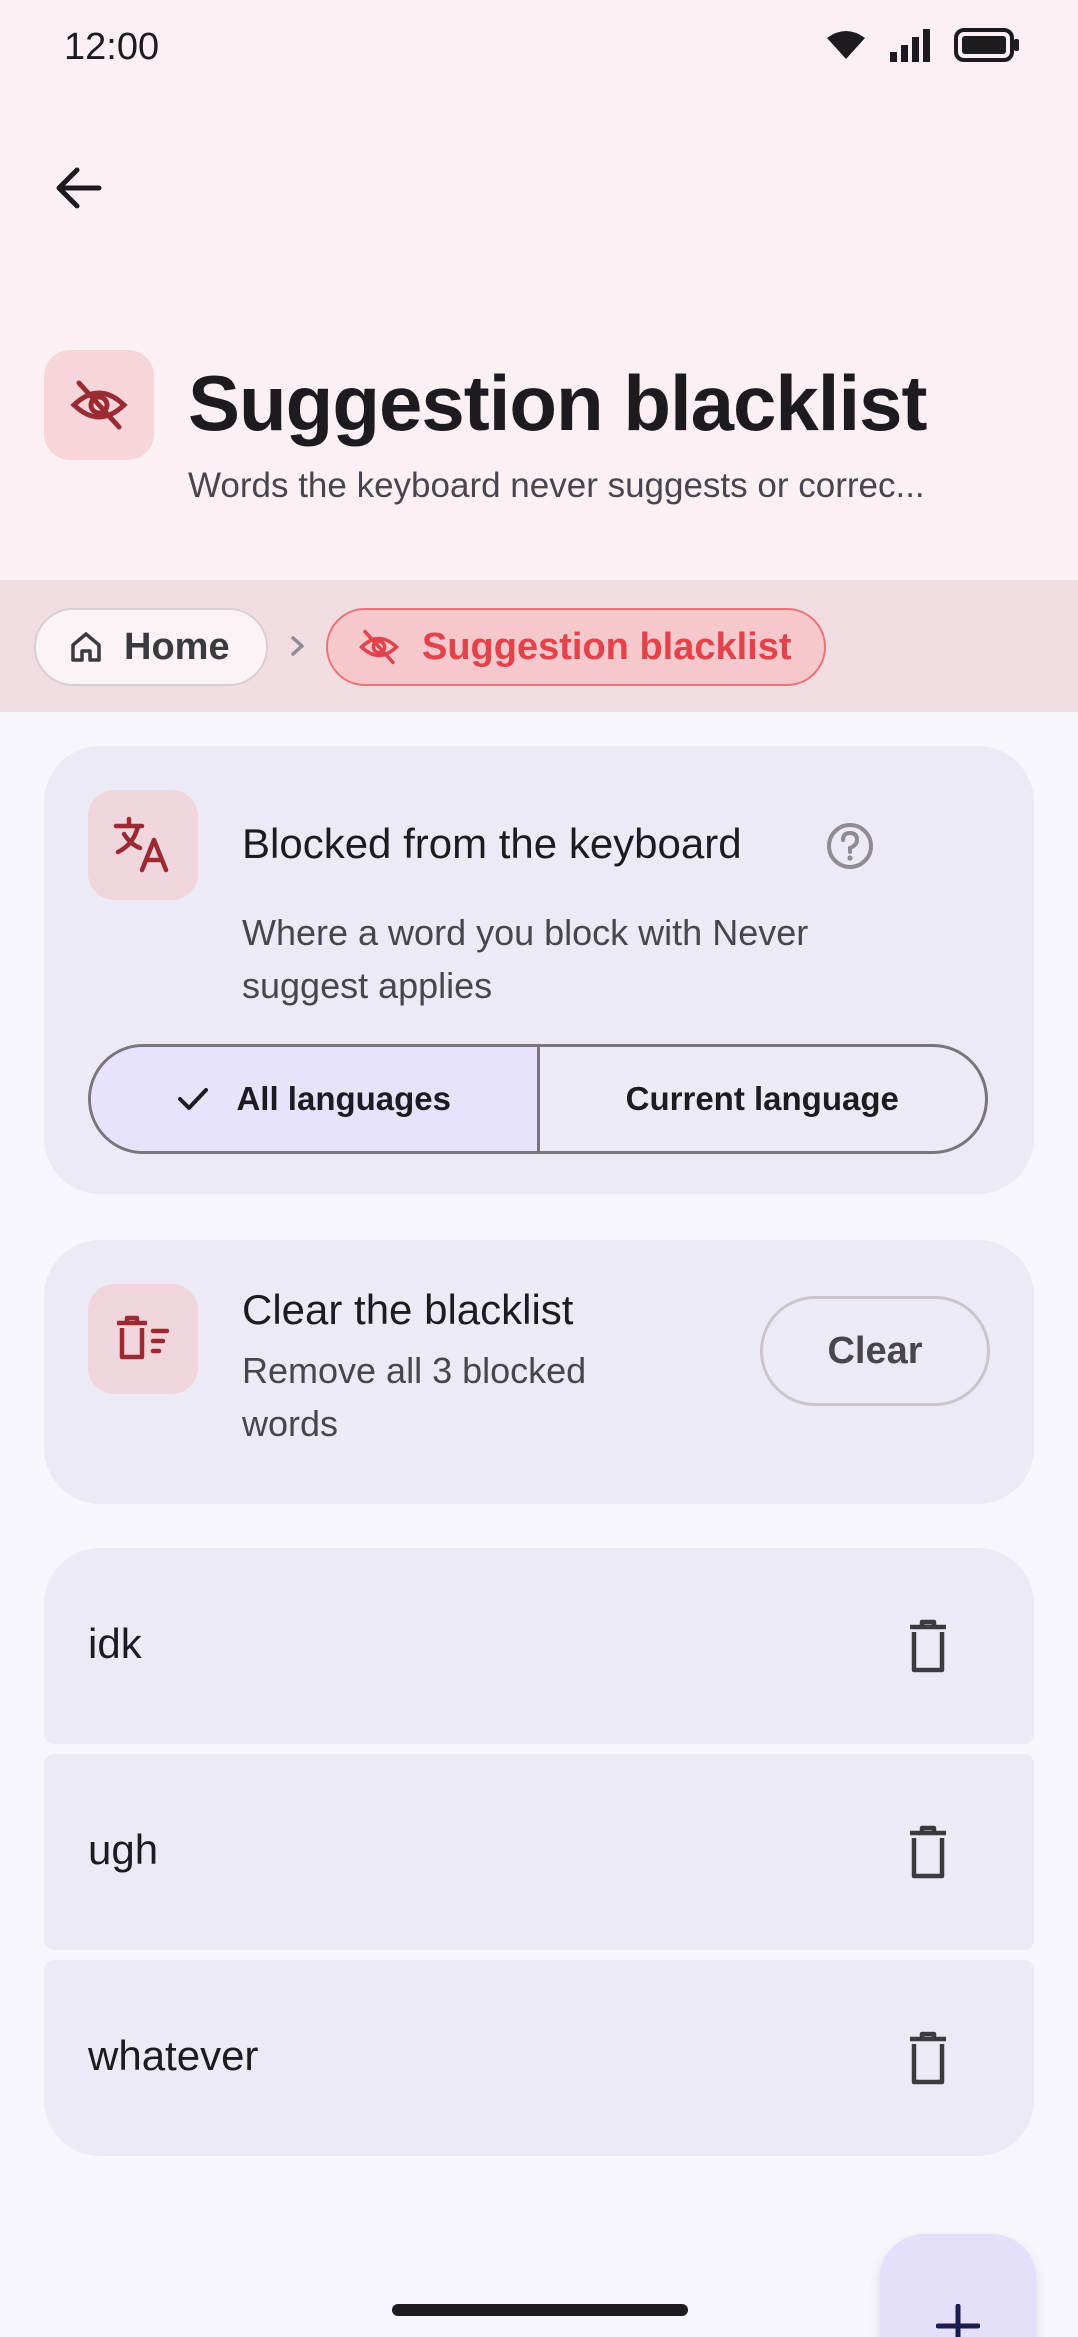  I want to click on list-item: idk, so click(539, 1646).